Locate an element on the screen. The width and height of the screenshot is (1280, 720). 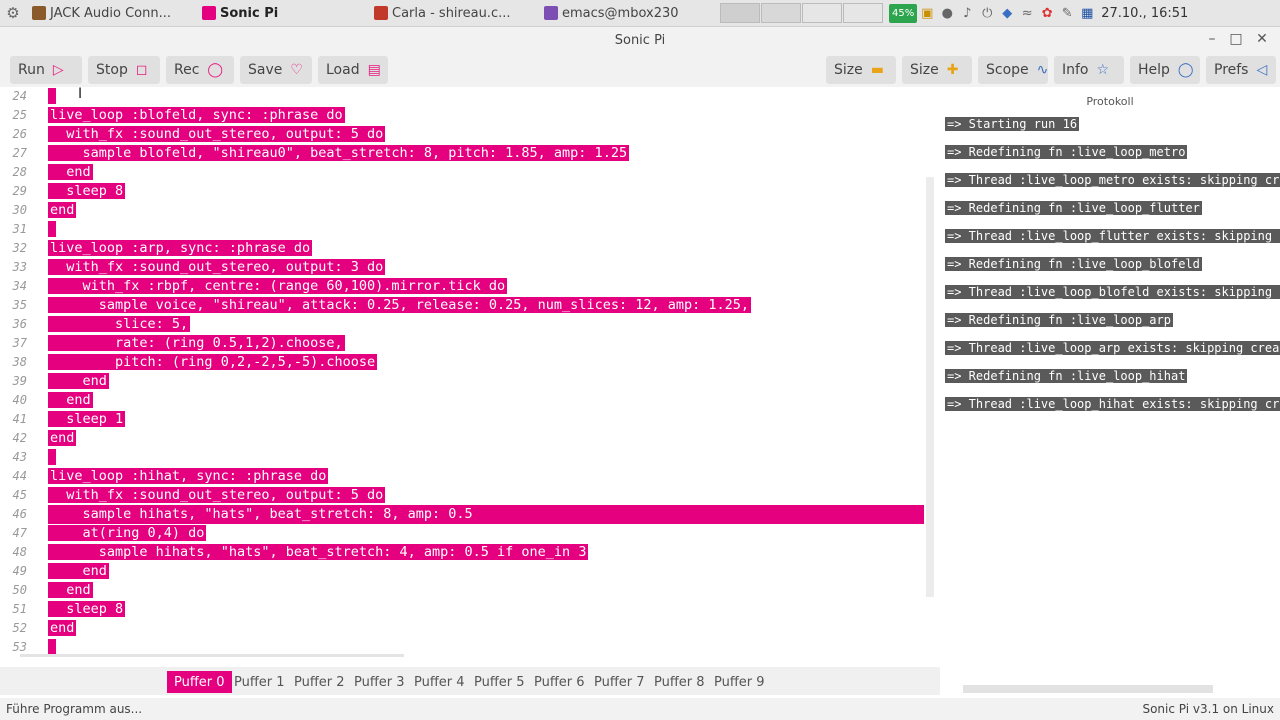
close-icon: ✕ is located at coordinates (1262, 39).